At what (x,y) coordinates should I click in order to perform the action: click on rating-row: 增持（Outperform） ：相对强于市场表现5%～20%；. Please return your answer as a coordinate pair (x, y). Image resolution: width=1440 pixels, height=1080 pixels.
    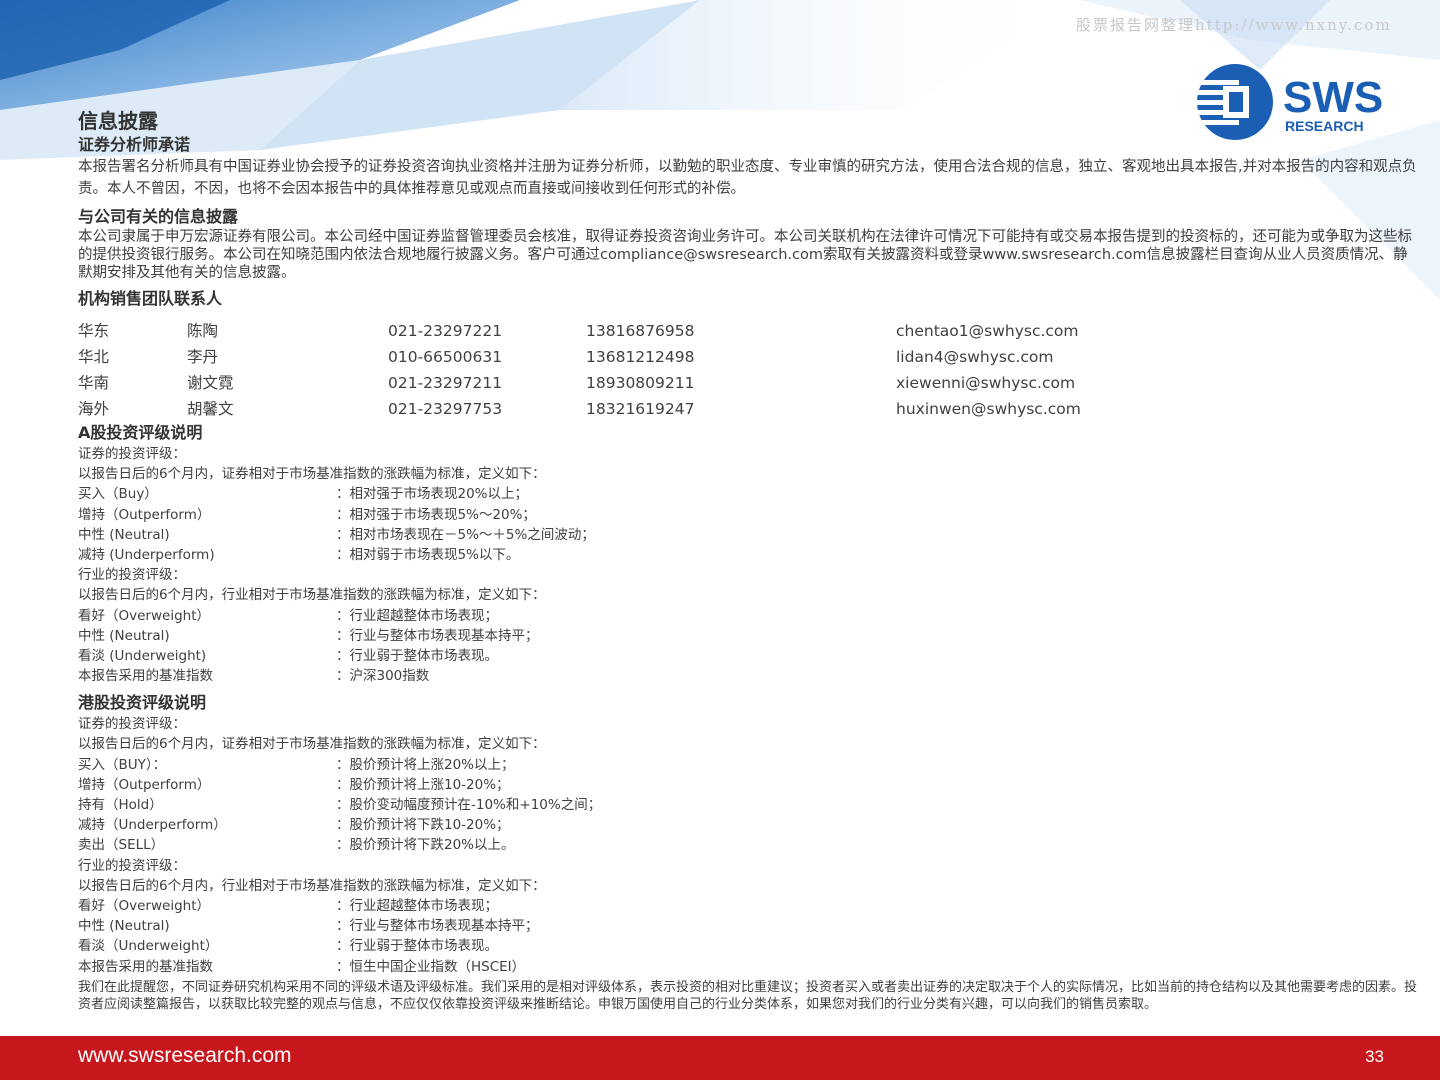
    Looking at the image, I should click on (307, 514).